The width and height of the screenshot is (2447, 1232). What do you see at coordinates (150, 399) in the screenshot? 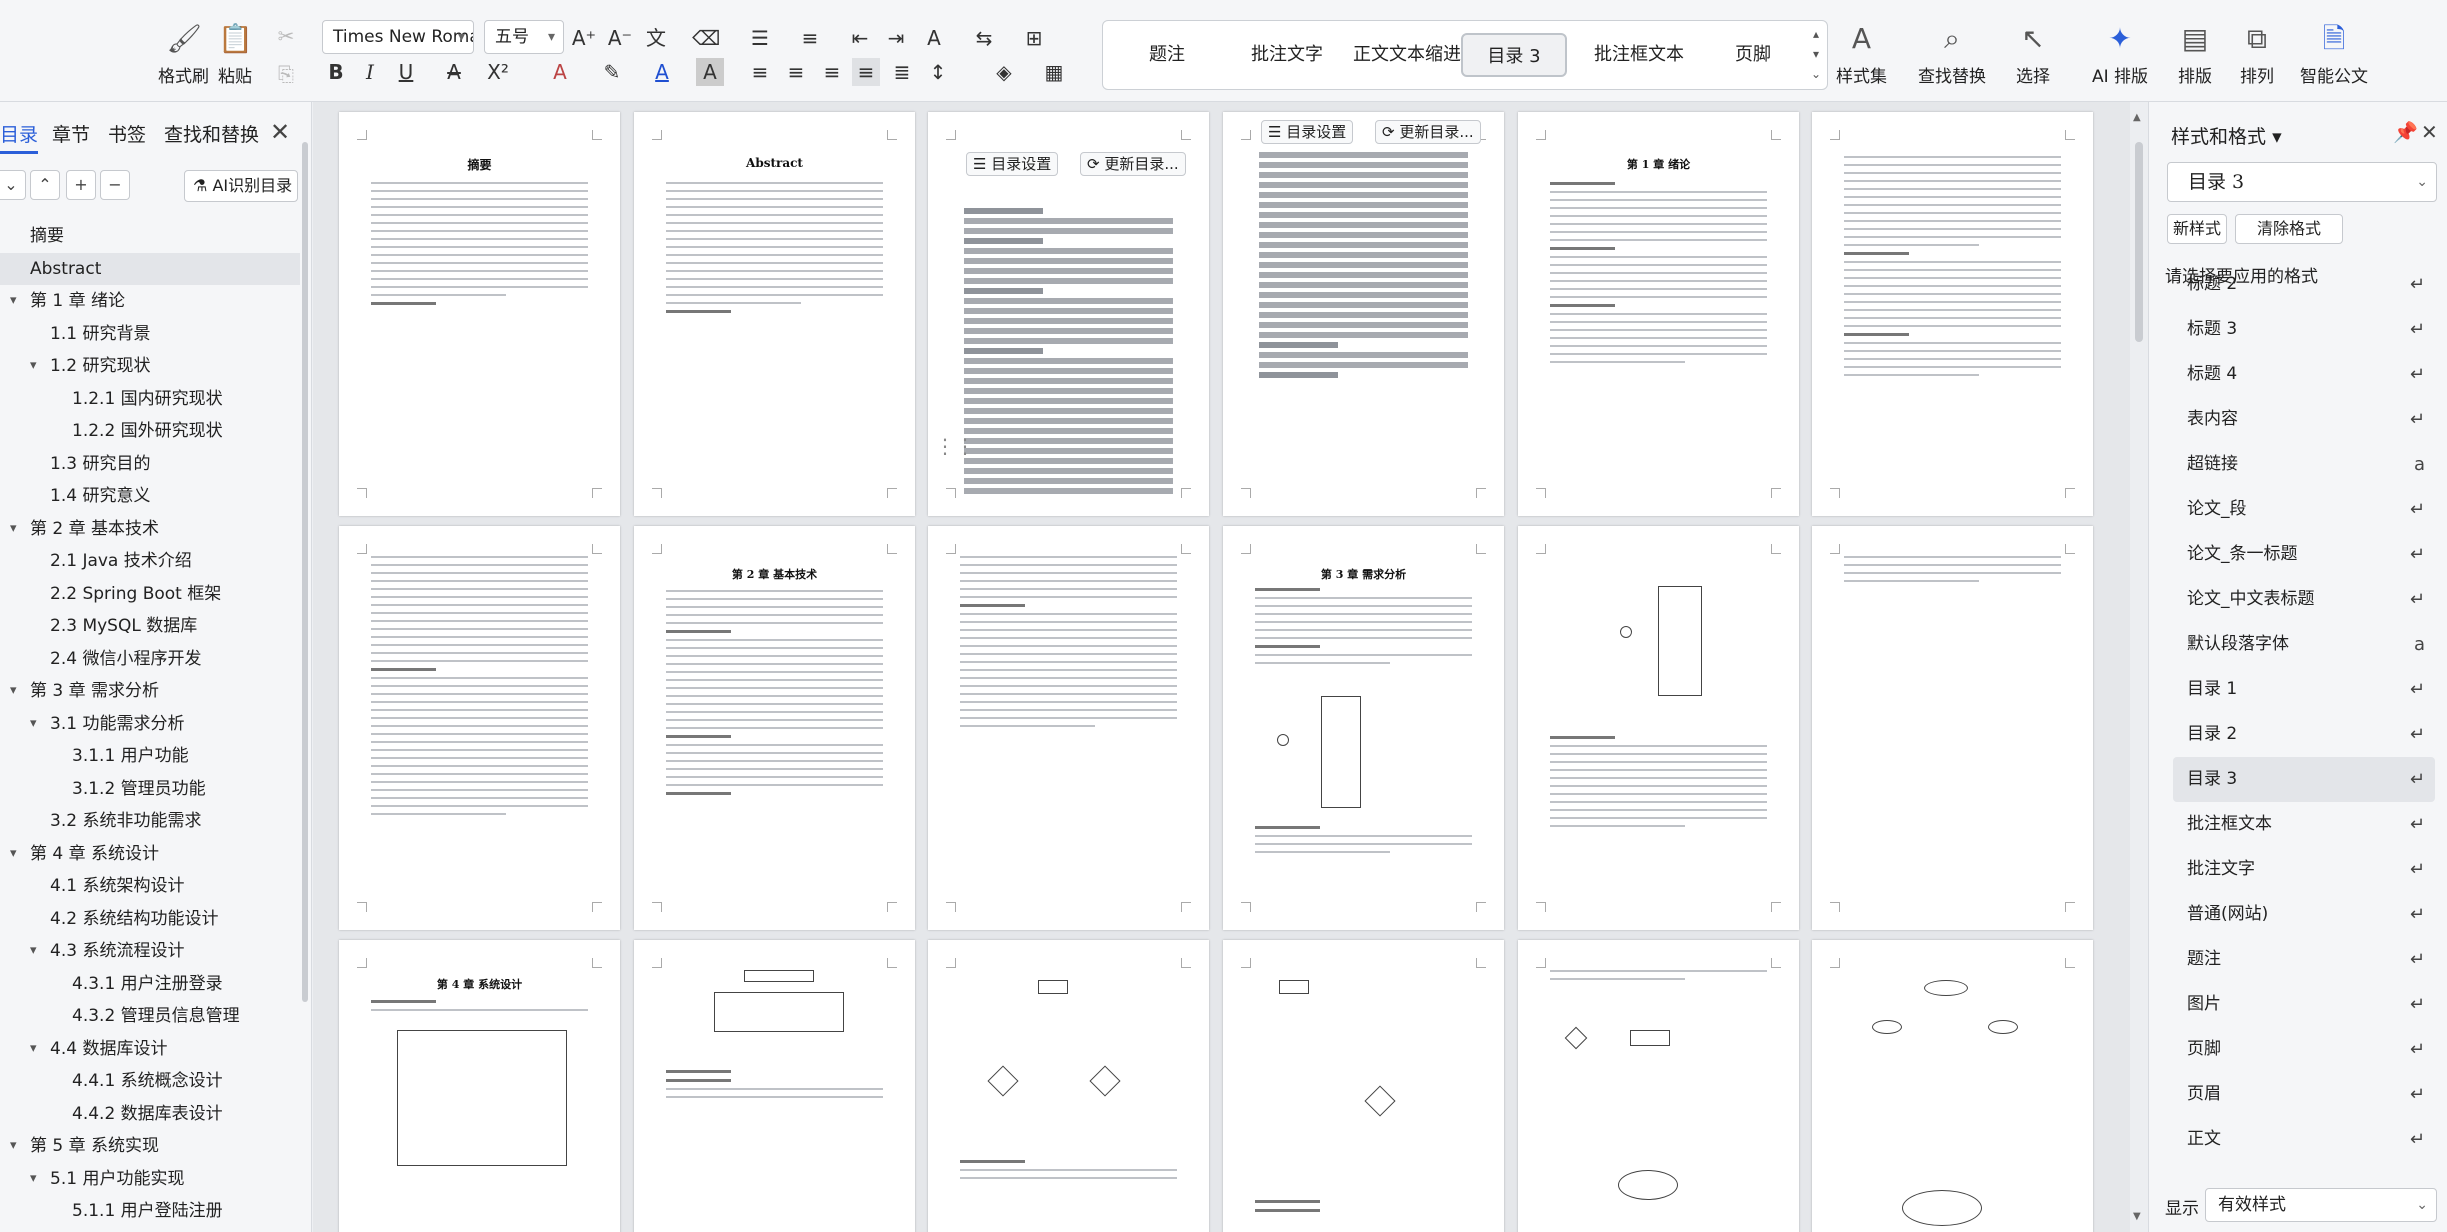
I see `toc-item: 1.2.1 国内研究现状` at bounding box center [150, 399].